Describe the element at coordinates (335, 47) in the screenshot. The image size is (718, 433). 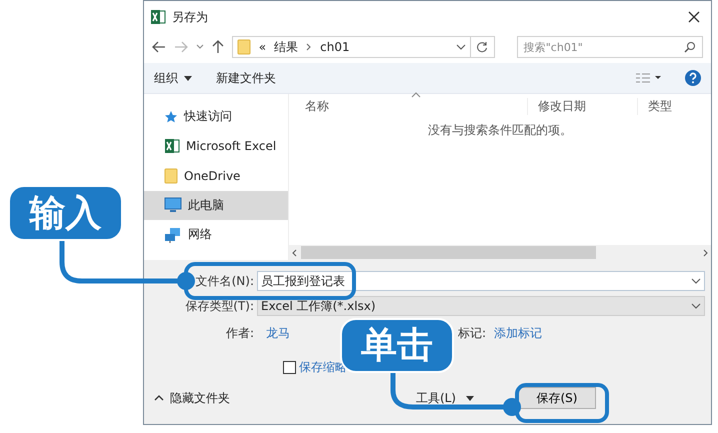
I see `breadcrumb: ch01` at that location.